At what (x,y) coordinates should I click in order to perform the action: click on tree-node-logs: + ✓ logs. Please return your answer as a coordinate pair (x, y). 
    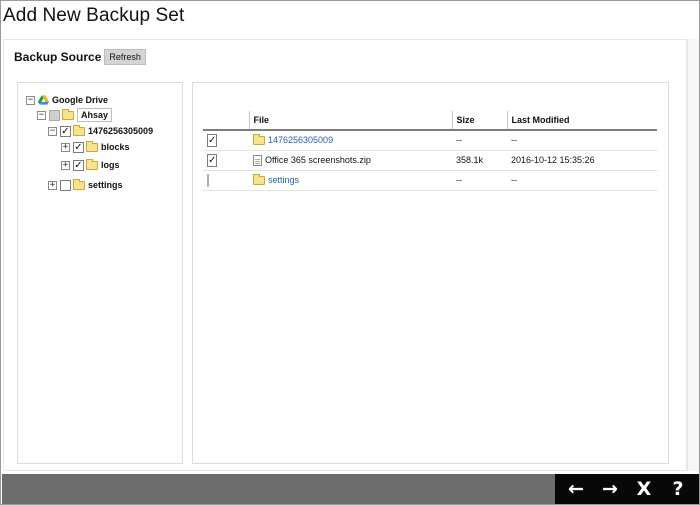
    Looking at the image, I should click on (90, 165).